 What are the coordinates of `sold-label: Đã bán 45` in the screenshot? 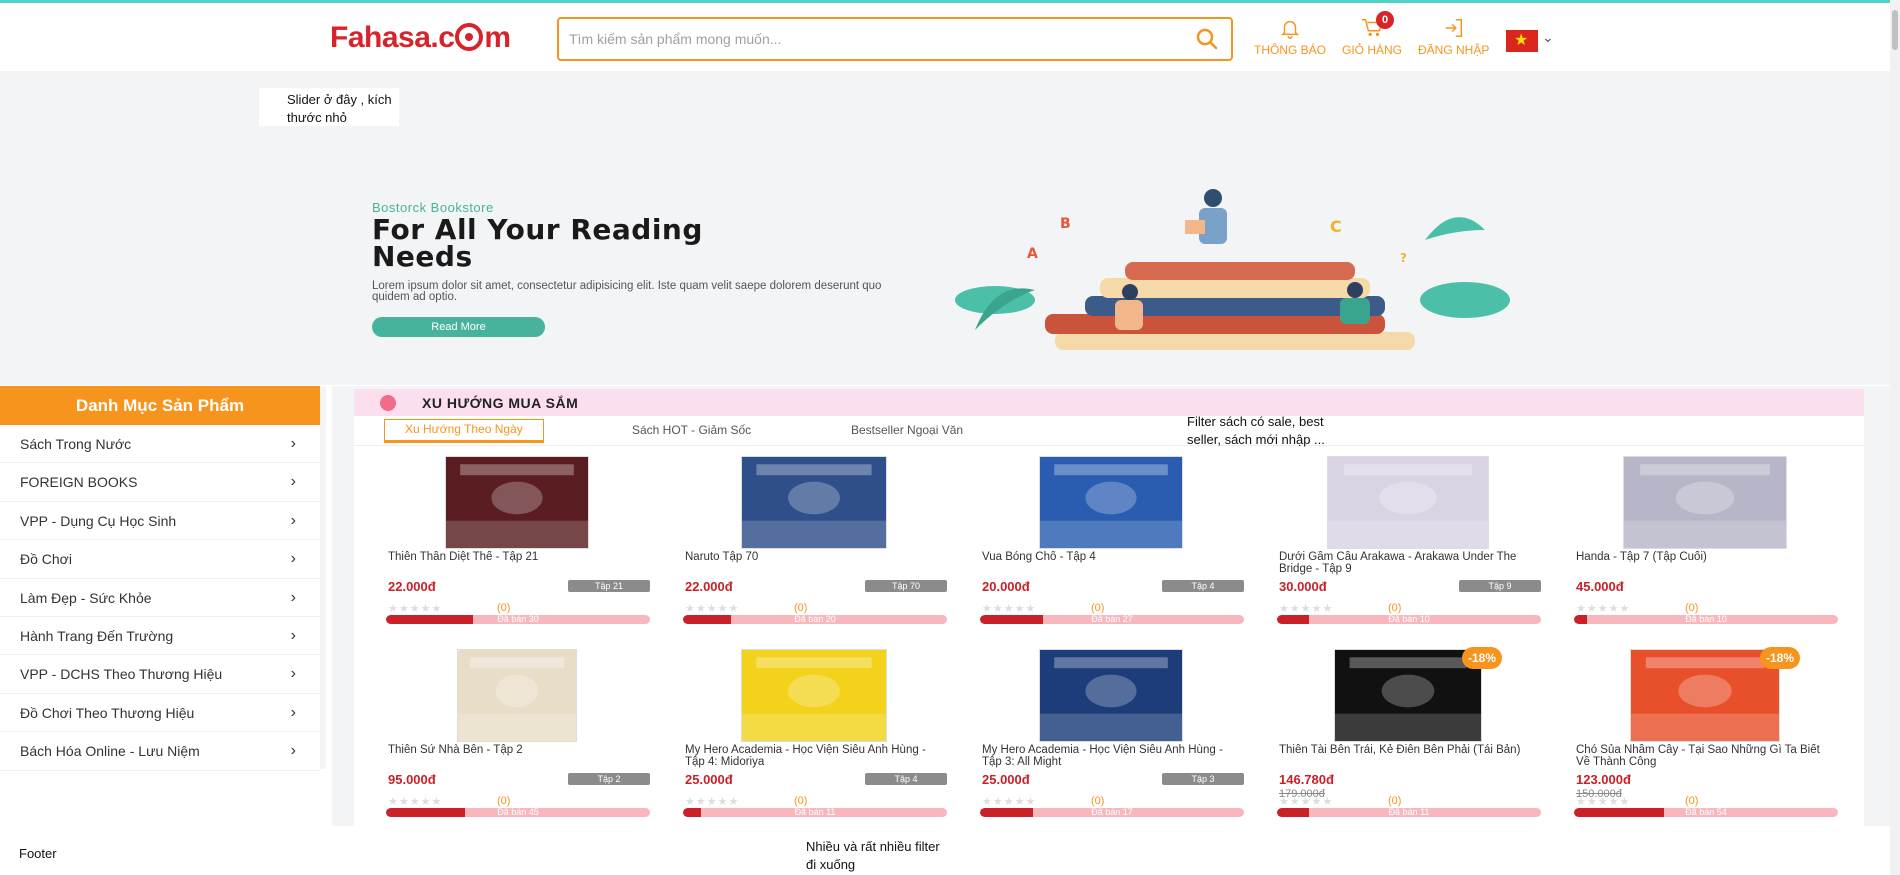 It's located at (518, 812).